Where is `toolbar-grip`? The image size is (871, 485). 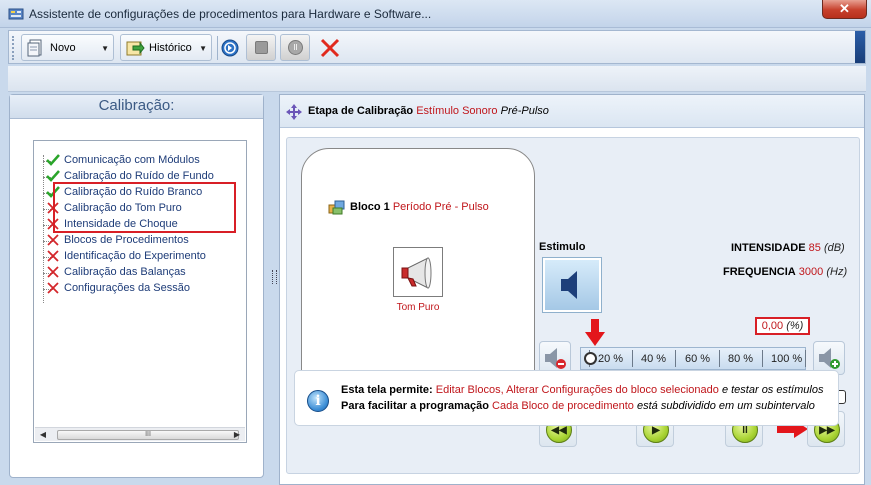 toolbar-grip is located at coordinates (13, 48).